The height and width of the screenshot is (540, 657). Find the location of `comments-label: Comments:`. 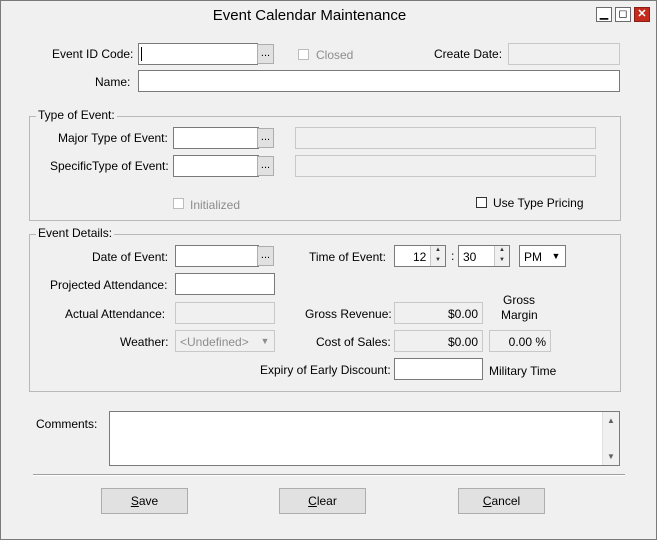

comments-label: Comments: is located at coordinates (67, 424).